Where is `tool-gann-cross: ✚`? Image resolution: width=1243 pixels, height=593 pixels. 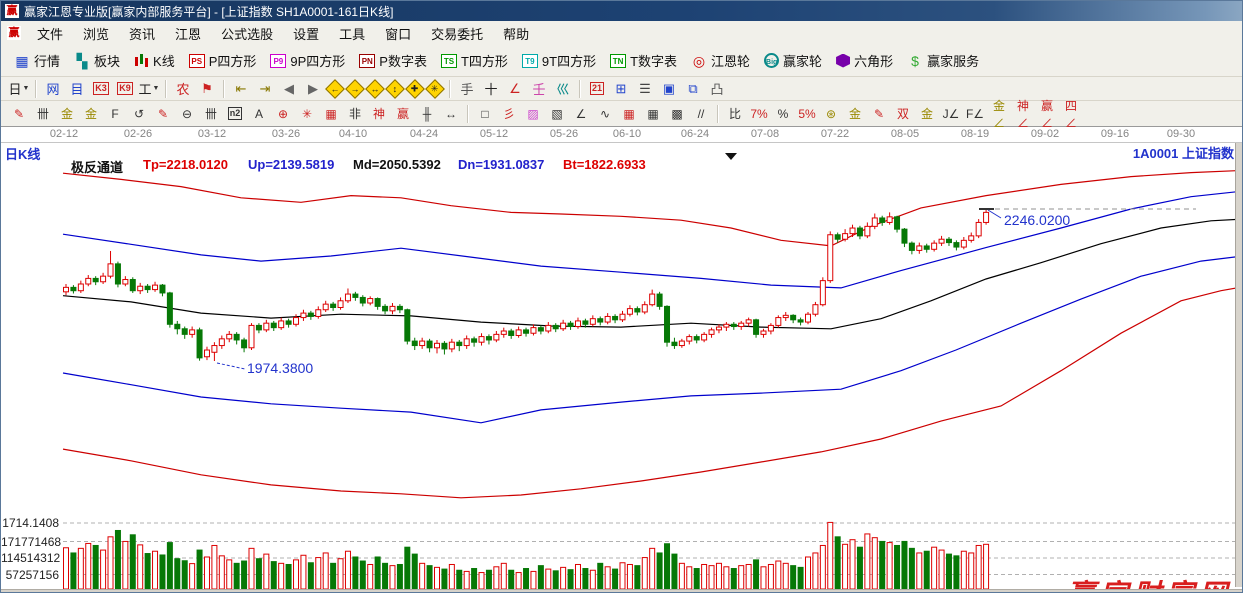
tool-gann-cross: ✚ is located at coordinates (415, 88).